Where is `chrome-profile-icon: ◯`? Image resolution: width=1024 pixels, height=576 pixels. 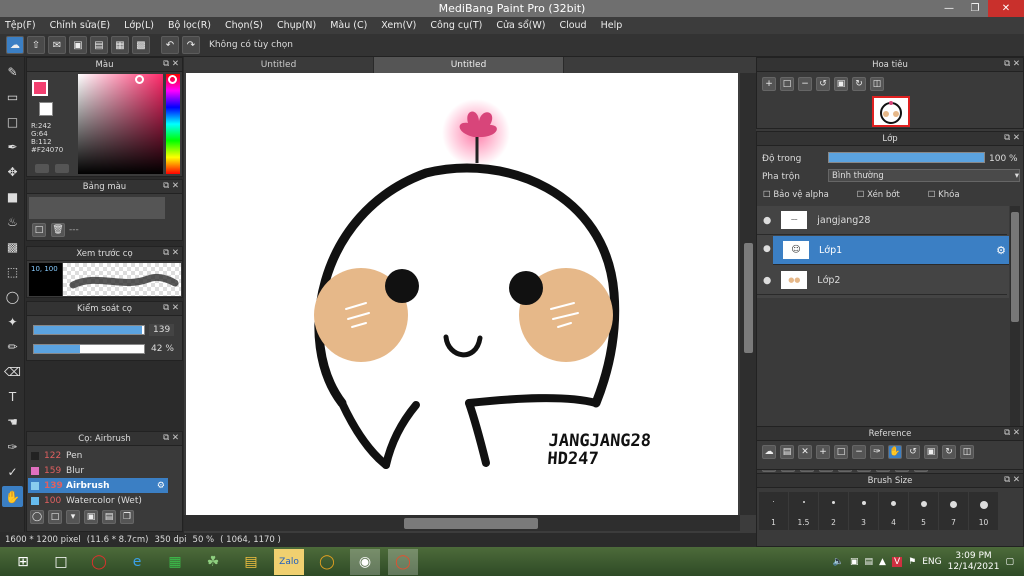
chrome-profile-icon: ◯ is located at coordinates (403, 561).